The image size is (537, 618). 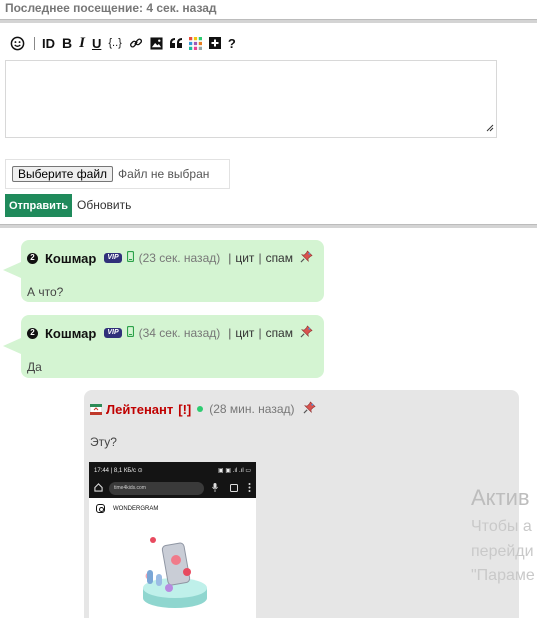 What do you see at coordinates (249, 488) in the screenshot?
I see `more-icon` at bounding box center [249, 488].